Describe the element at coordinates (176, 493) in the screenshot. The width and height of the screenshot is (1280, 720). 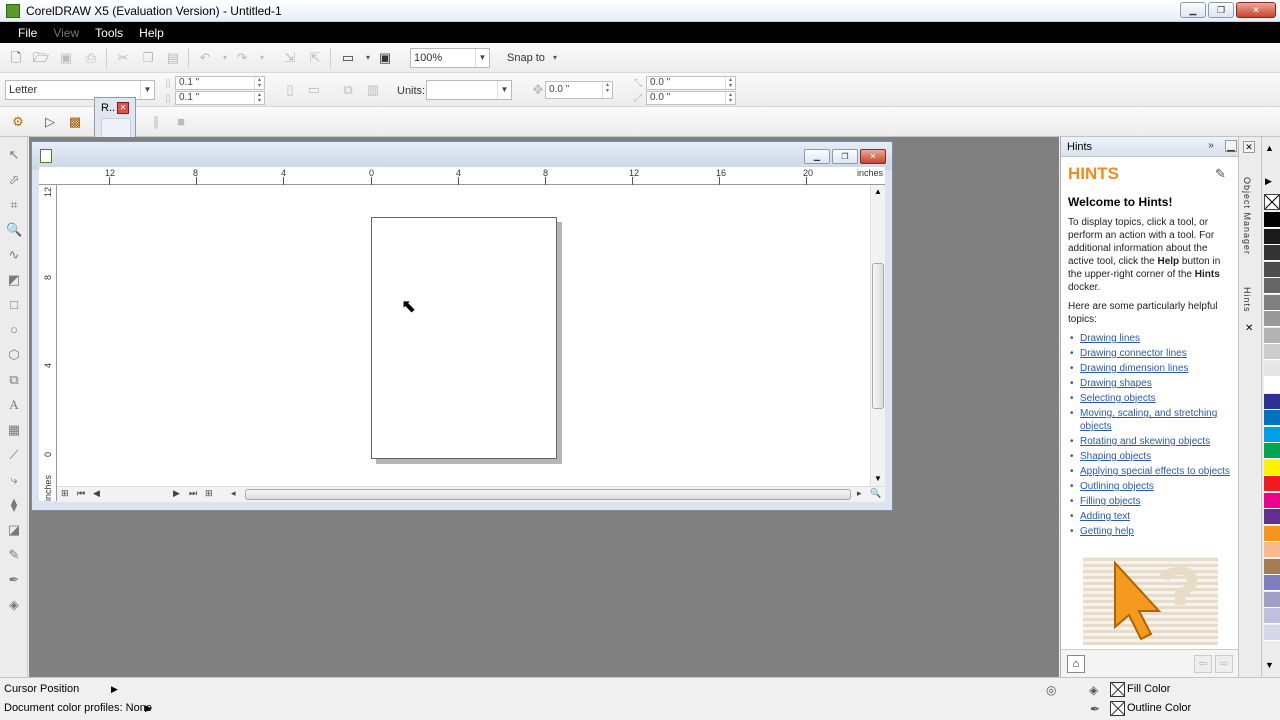
I see `next-page-icon: ▶` at that location.